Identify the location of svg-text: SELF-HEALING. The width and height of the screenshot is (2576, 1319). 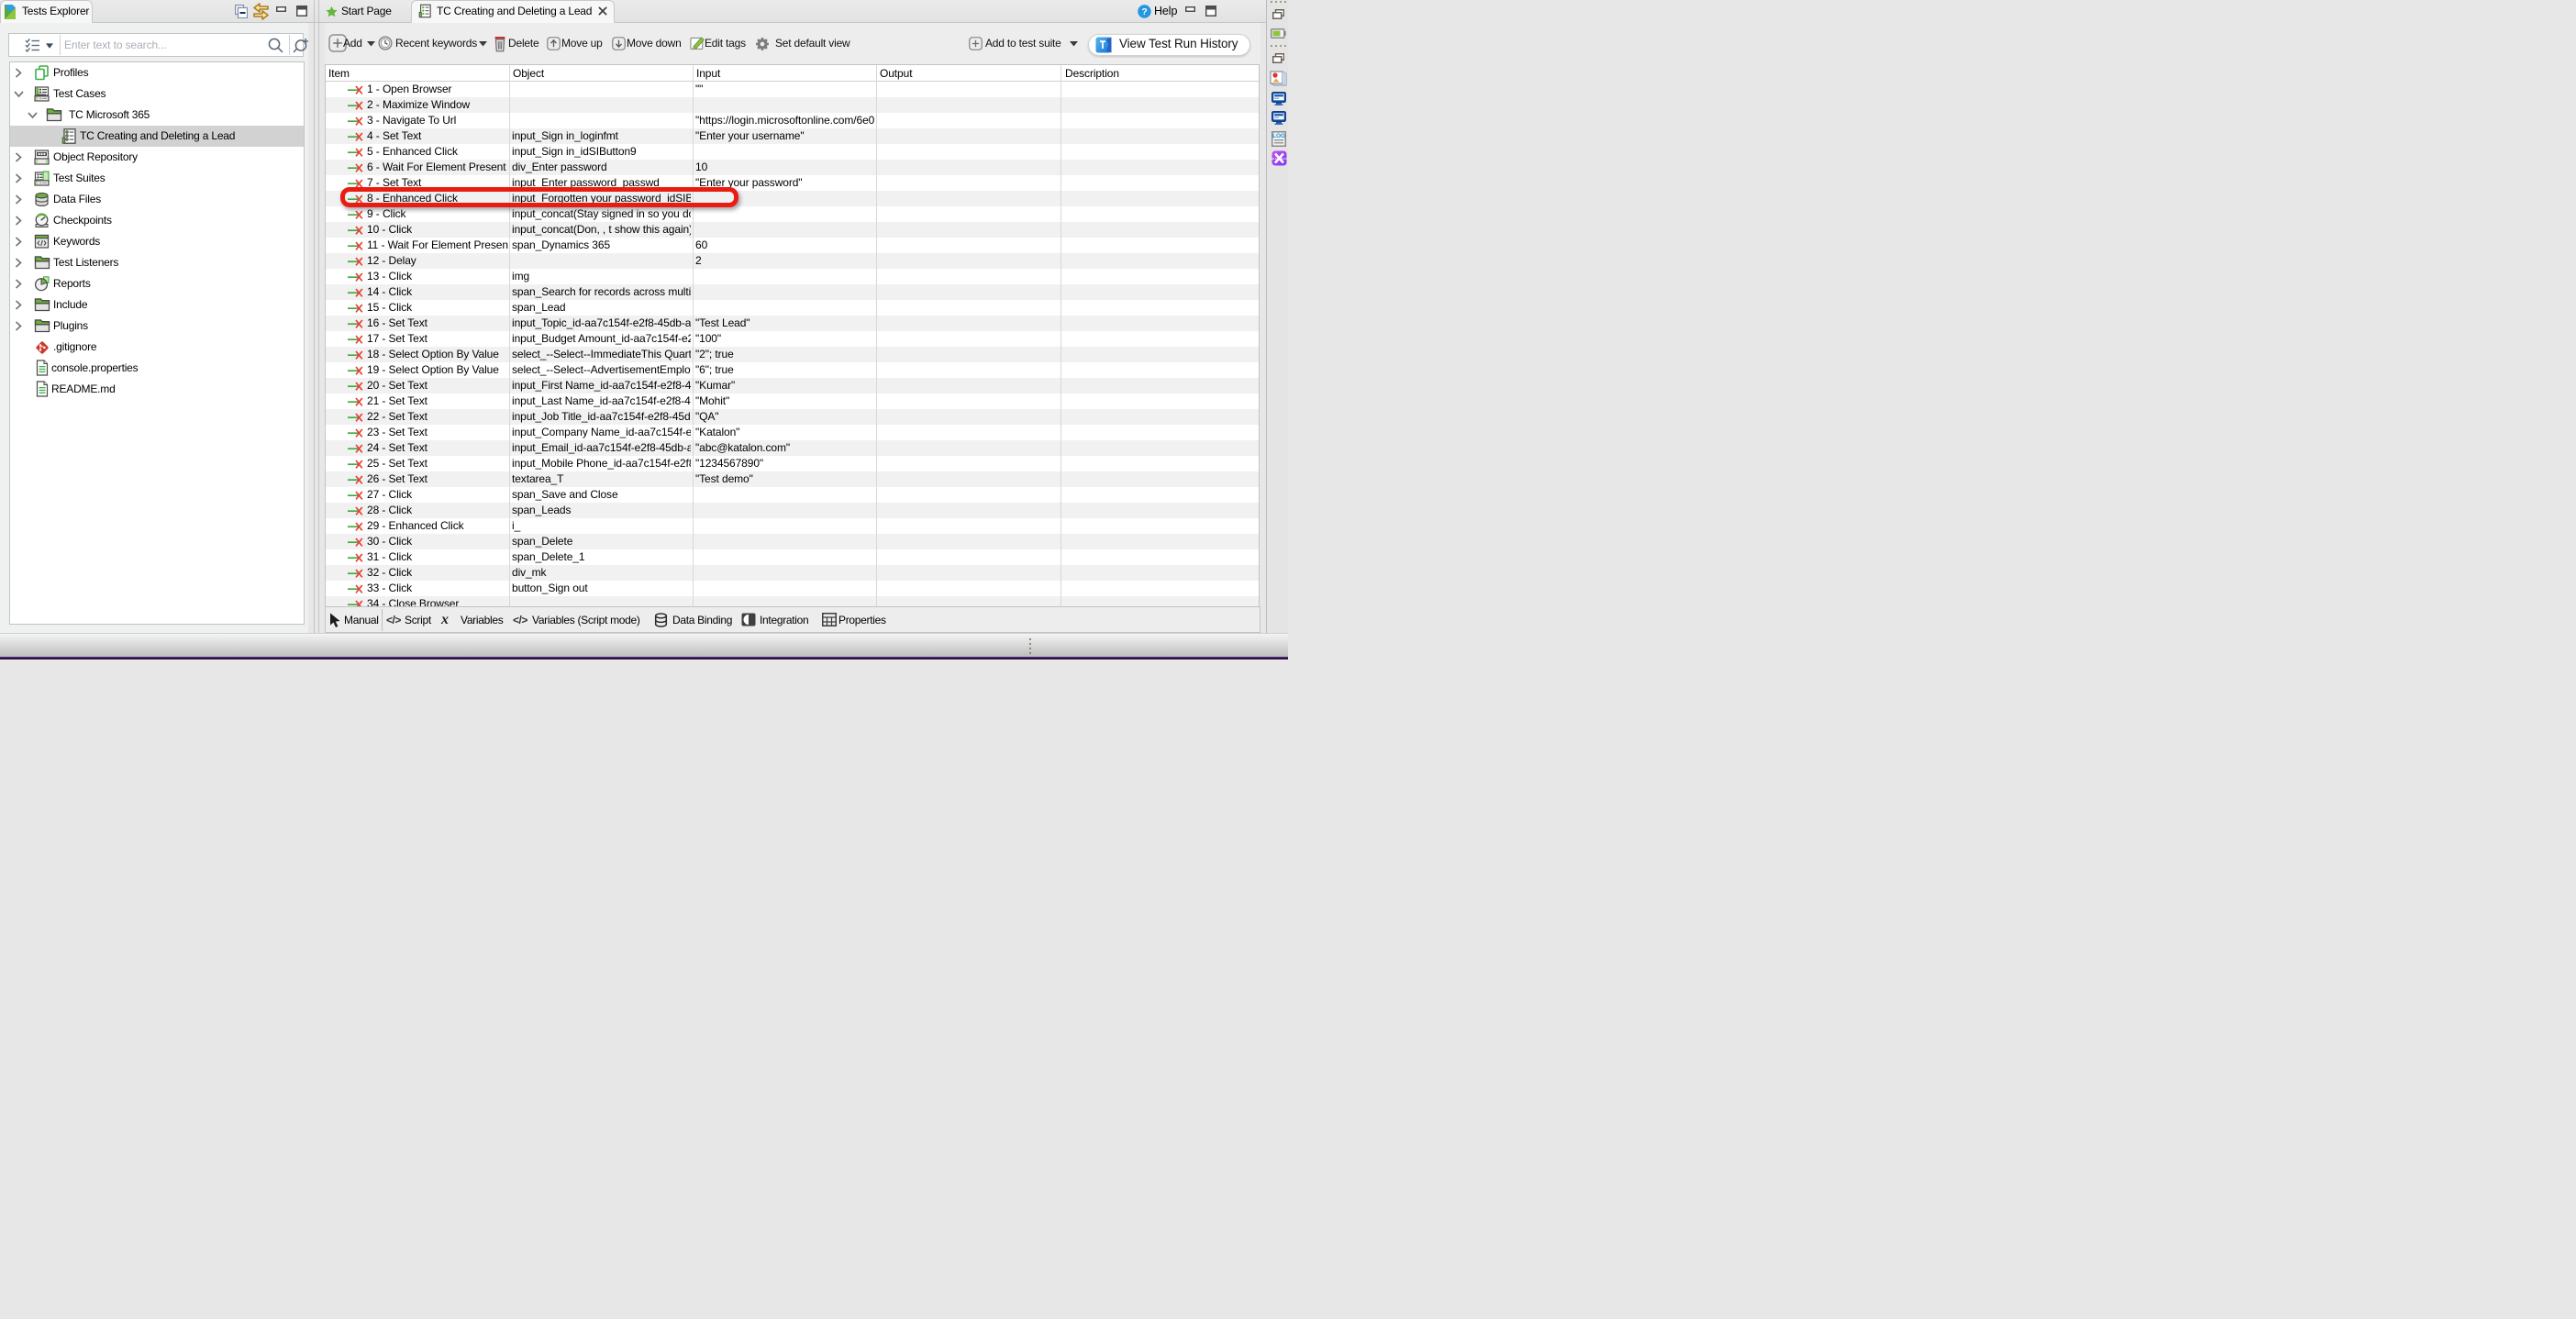
(1279, 159).